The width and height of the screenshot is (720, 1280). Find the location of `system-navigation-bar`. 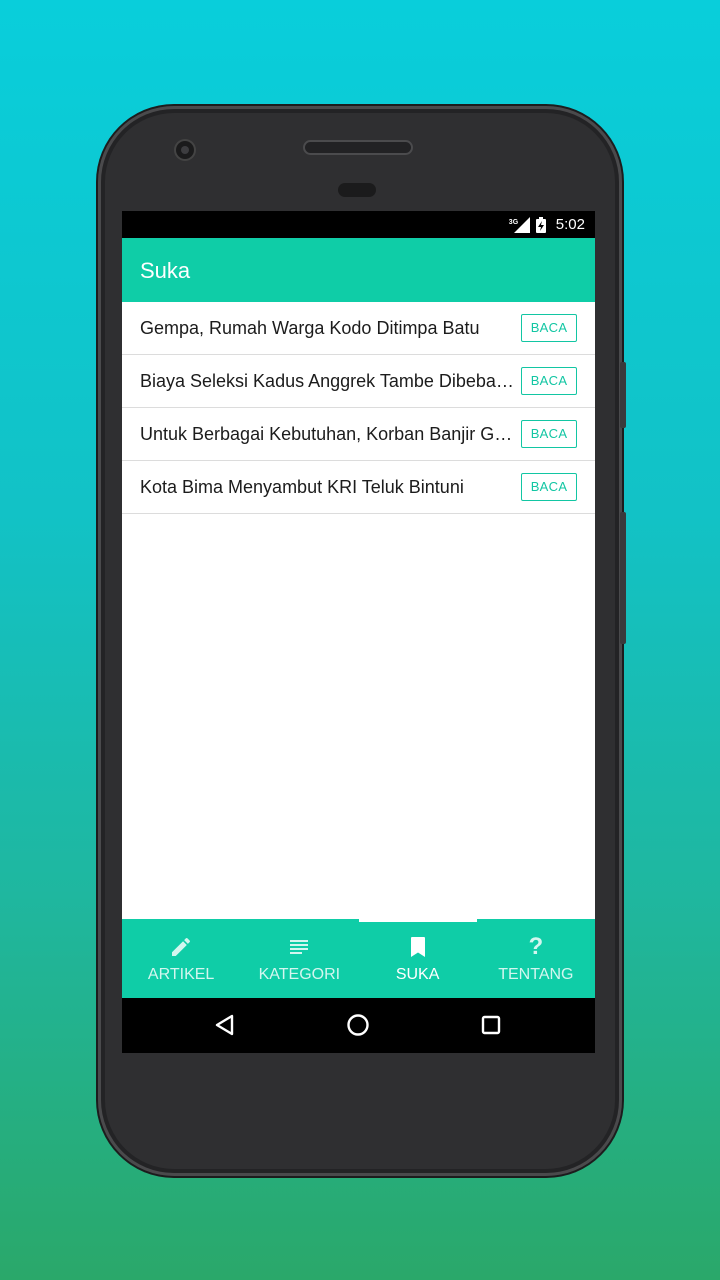

system-navigation-bar is located at coordinates (358, 1025).